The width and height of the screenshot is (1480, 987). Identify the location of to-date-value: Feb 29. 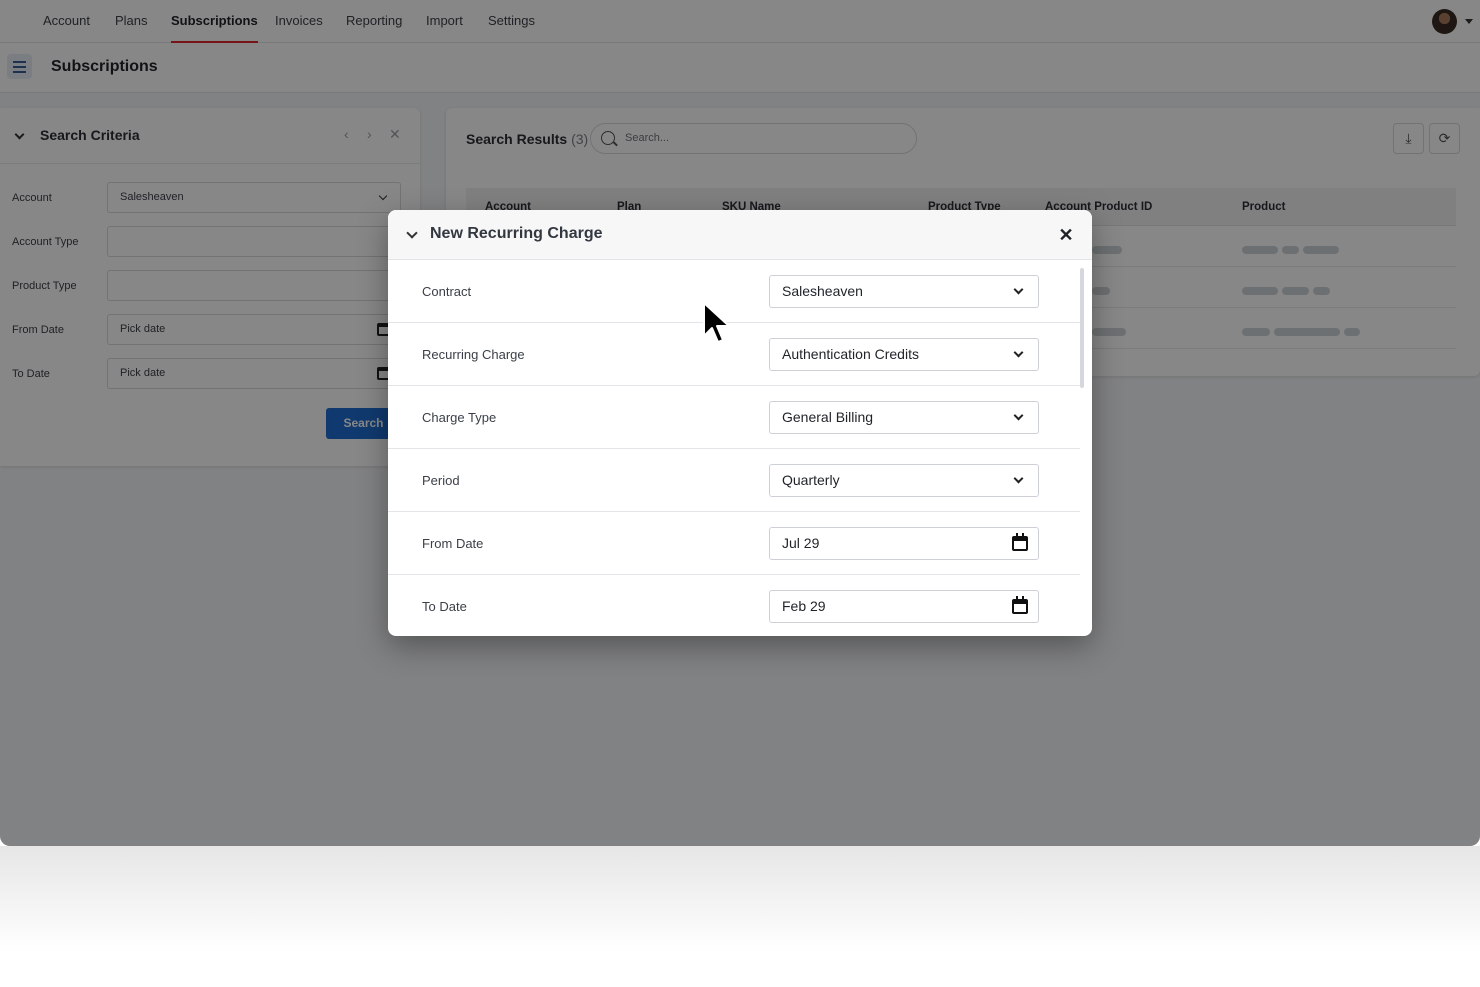
(804, 606).